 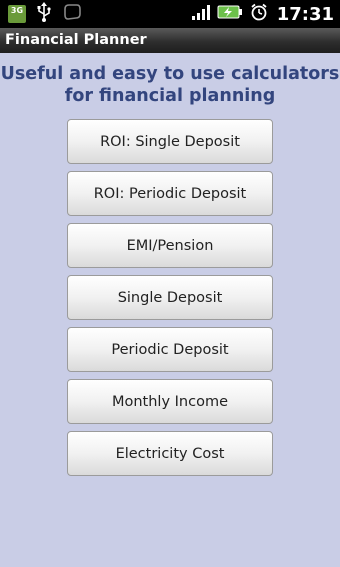 I want to click on status-clock: 17:31, so click(x=305, y=14).